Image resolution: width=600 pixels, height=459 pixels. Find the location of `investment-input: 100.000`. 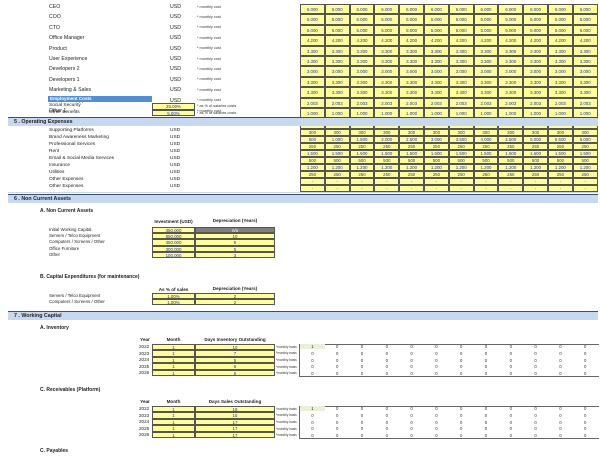

investment-input: 100.000 is located at coordinates (173, 254).